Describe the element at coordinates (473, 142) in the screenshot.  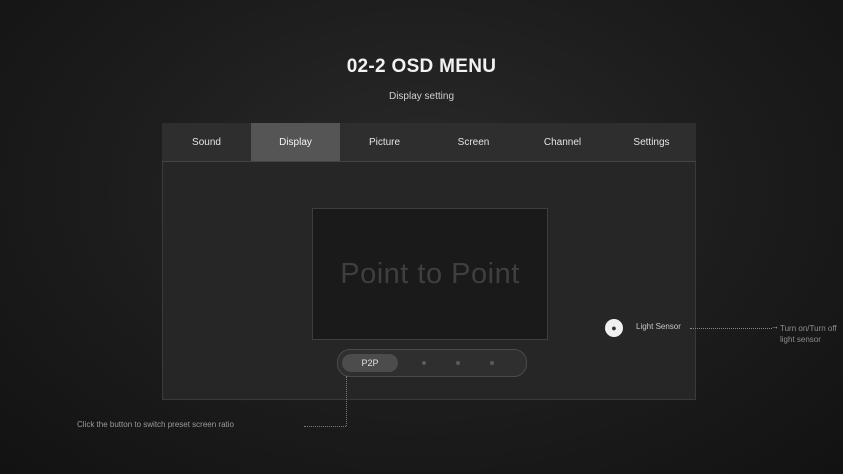
I see `tab-screen: Screen` at that location.